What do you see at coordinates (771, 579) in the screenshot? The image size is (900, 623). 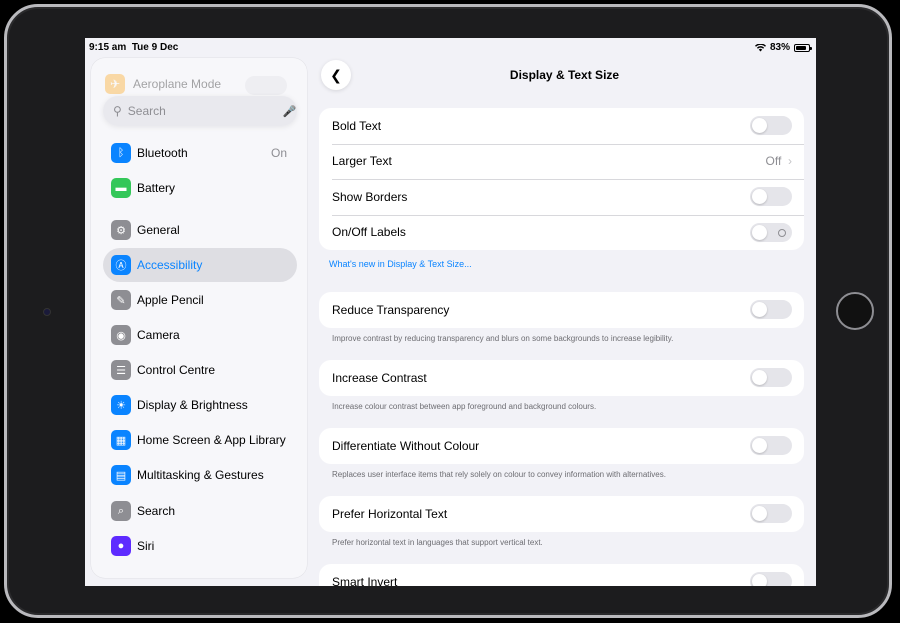 I see `smart-invert-toggle` at bounding box center [771, 579].